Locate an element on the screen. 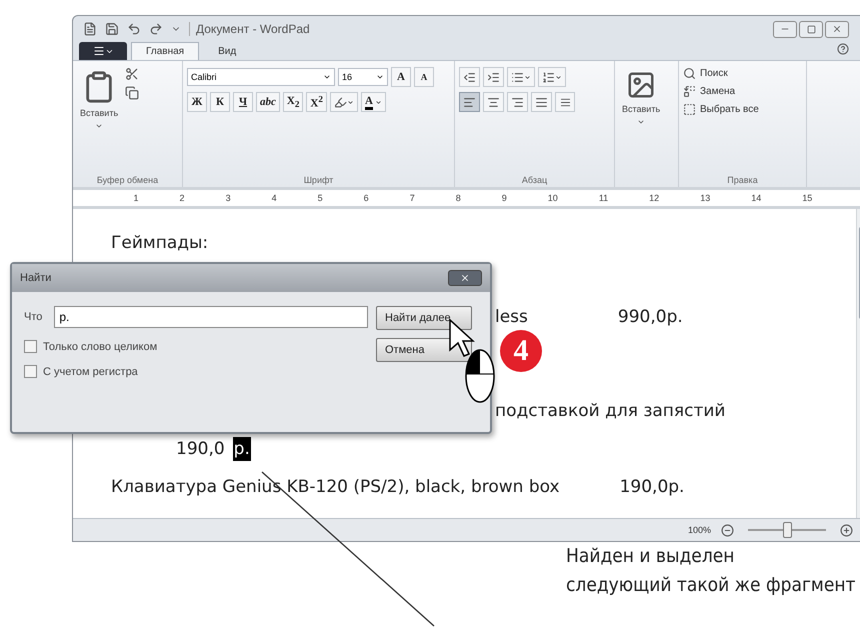  align-right-button is located at coordinates (517, 102).